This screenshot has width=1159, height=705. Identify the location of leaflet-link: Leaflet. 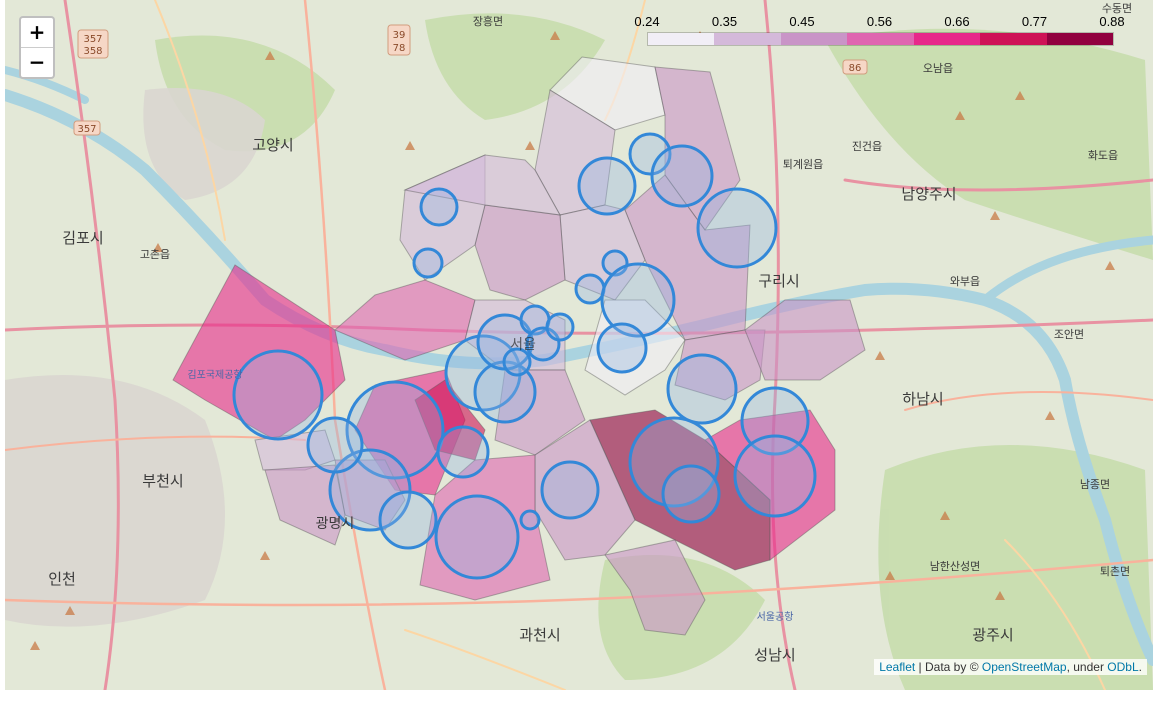
(897, 667).